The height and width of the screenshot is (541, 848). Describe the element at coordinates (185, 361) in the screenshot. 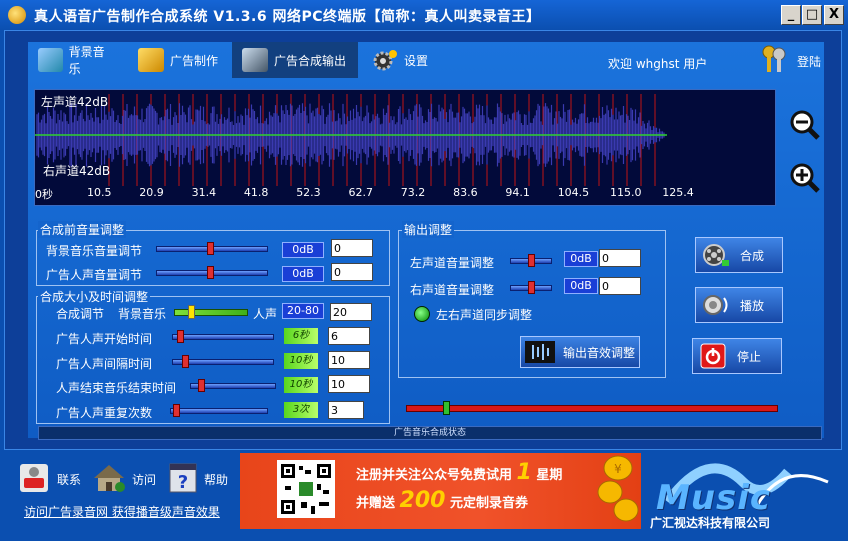

I see `voice-interval-thumb` at that location.